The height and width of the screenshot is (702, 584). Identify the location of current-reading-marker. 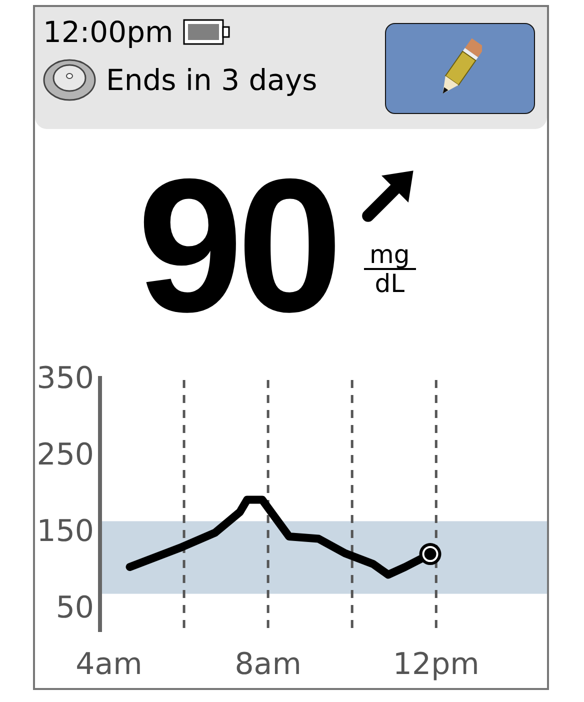
(430, 554).